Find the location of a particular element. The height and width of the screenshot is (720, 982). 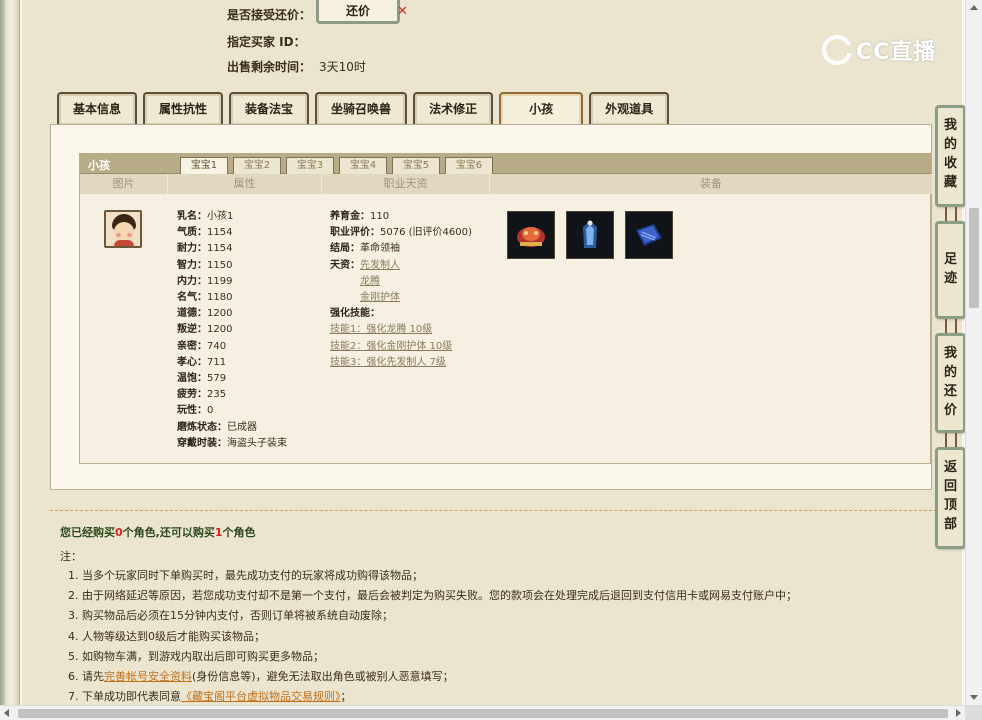

attr-row: 孝心：711 is located at coordinates (202, 362).